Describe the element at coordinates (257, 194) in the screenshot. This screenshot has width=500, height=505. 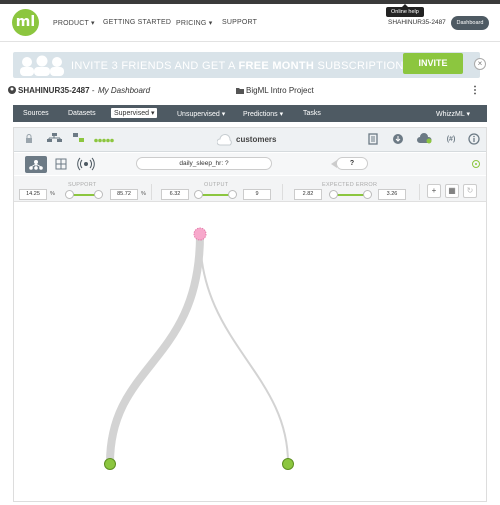
I see `output-max-input: 9` at that location.